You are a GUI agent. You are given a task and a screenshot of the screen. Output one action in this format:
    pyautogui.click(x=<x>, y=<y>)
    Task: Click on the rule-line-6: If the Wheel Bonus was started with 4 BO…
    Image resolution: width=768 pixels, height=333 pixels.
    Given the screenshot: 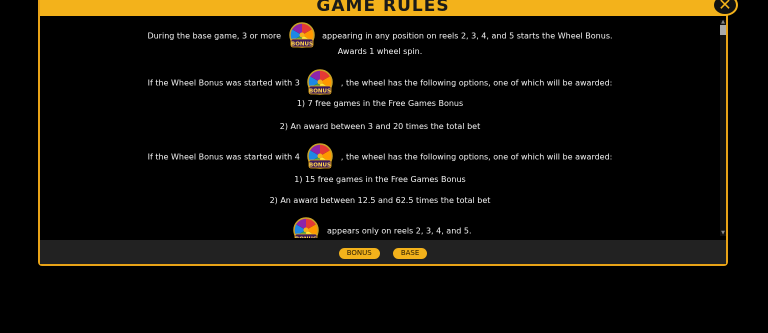 What is the action you would take?
    pyautogui.click(x=380, y=157)
    